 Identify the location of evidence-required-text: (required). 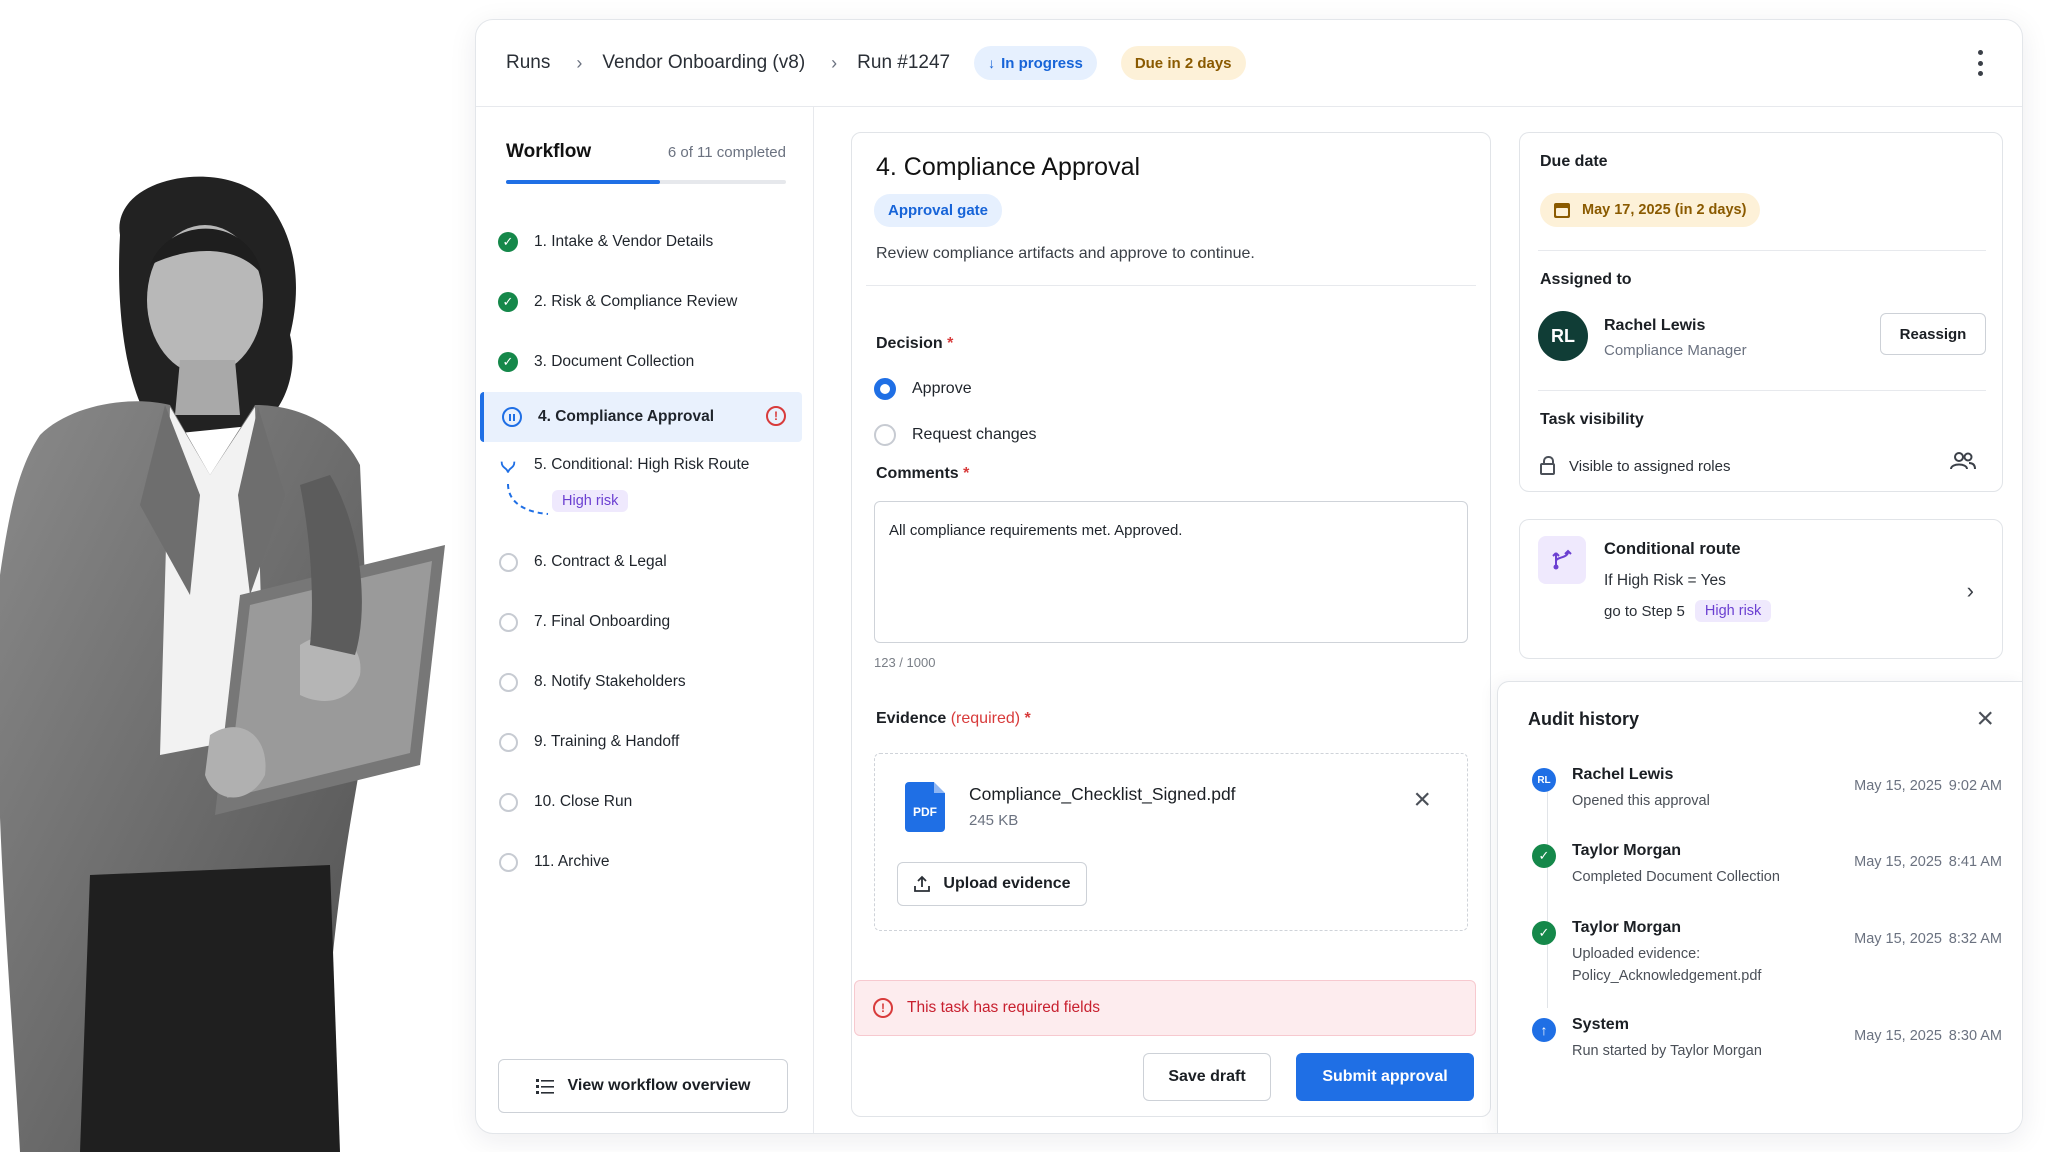
(985, 718).